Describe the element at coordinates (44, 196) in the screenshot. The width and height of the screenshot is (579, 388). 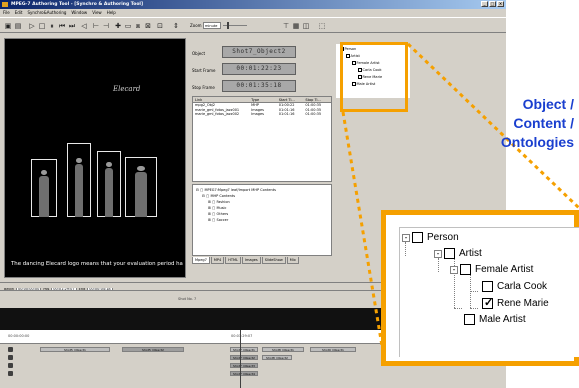
I see `musician-body` at that location.